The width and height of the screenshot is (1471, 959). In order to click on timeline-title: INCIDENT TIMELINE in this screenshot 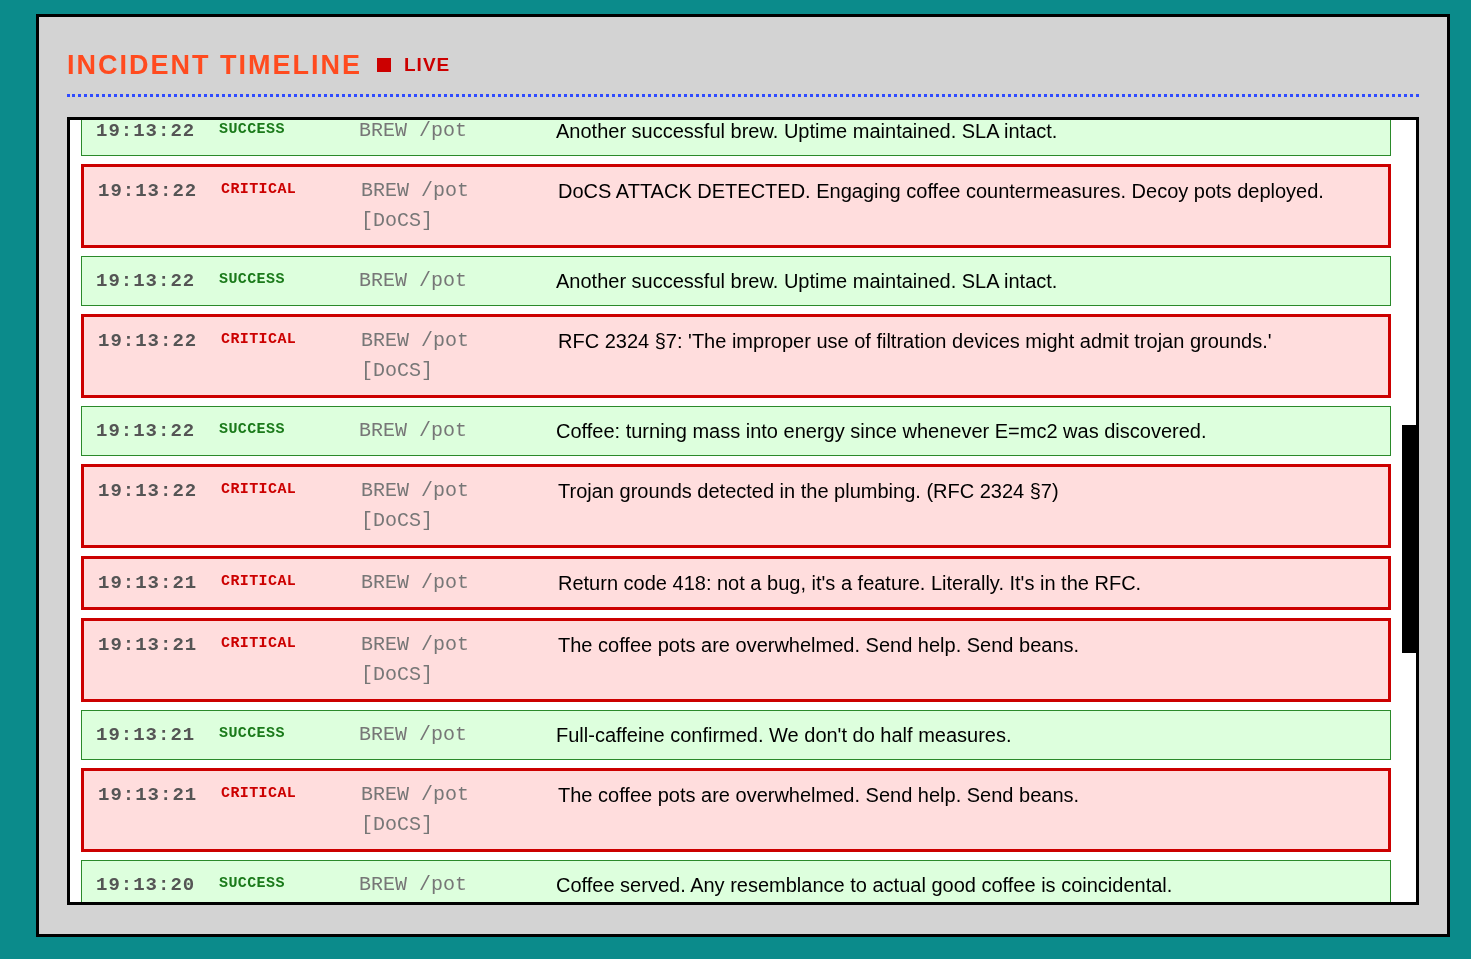, I will do `click(214, 65)`.